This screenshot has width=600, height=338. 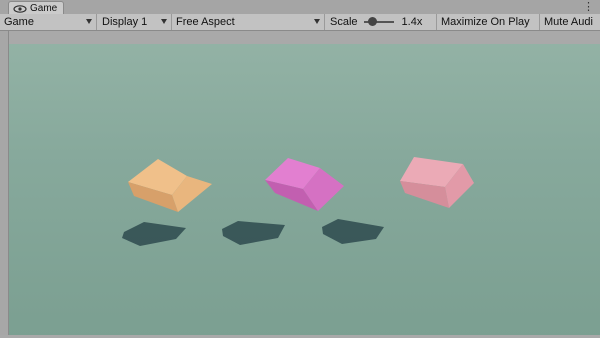 What do you see at coordinates (125, 22) in the screenshot?
I see `display-label: Display 1` at bounding box center [125, 22].